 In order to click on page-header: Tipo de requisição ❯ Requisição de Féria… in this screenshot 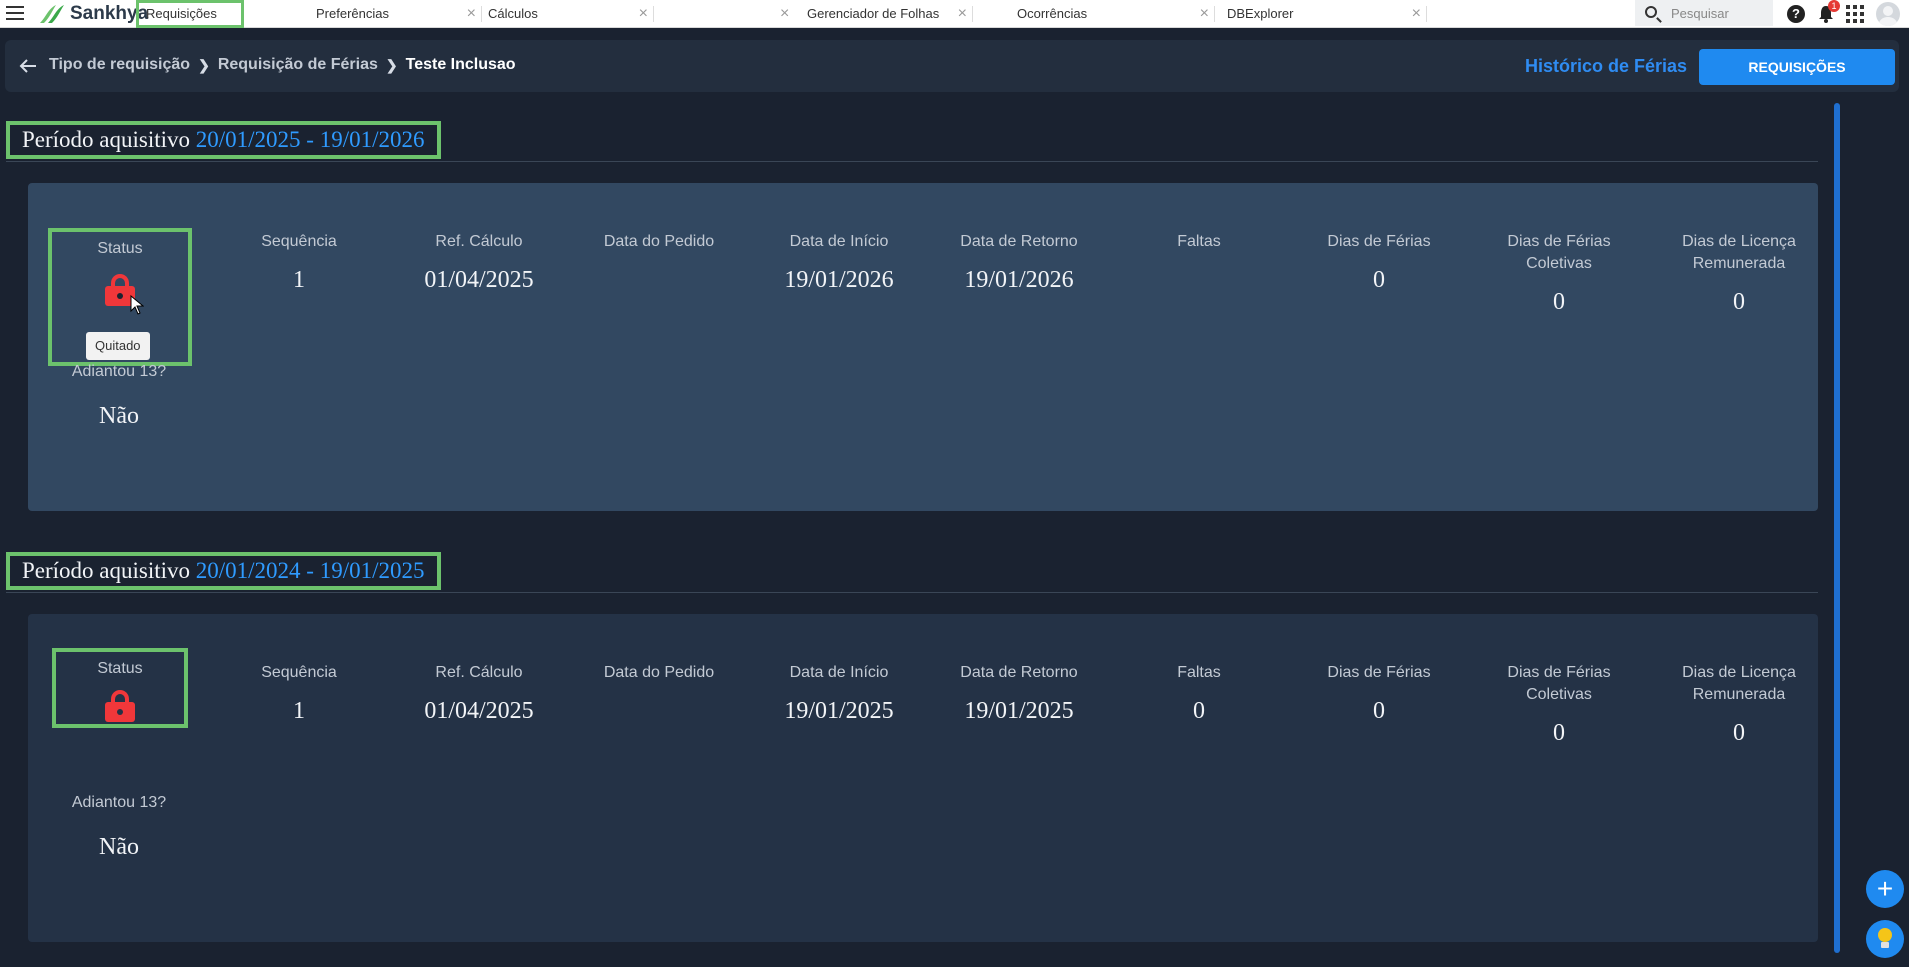, I will do `click(952, 66)`.